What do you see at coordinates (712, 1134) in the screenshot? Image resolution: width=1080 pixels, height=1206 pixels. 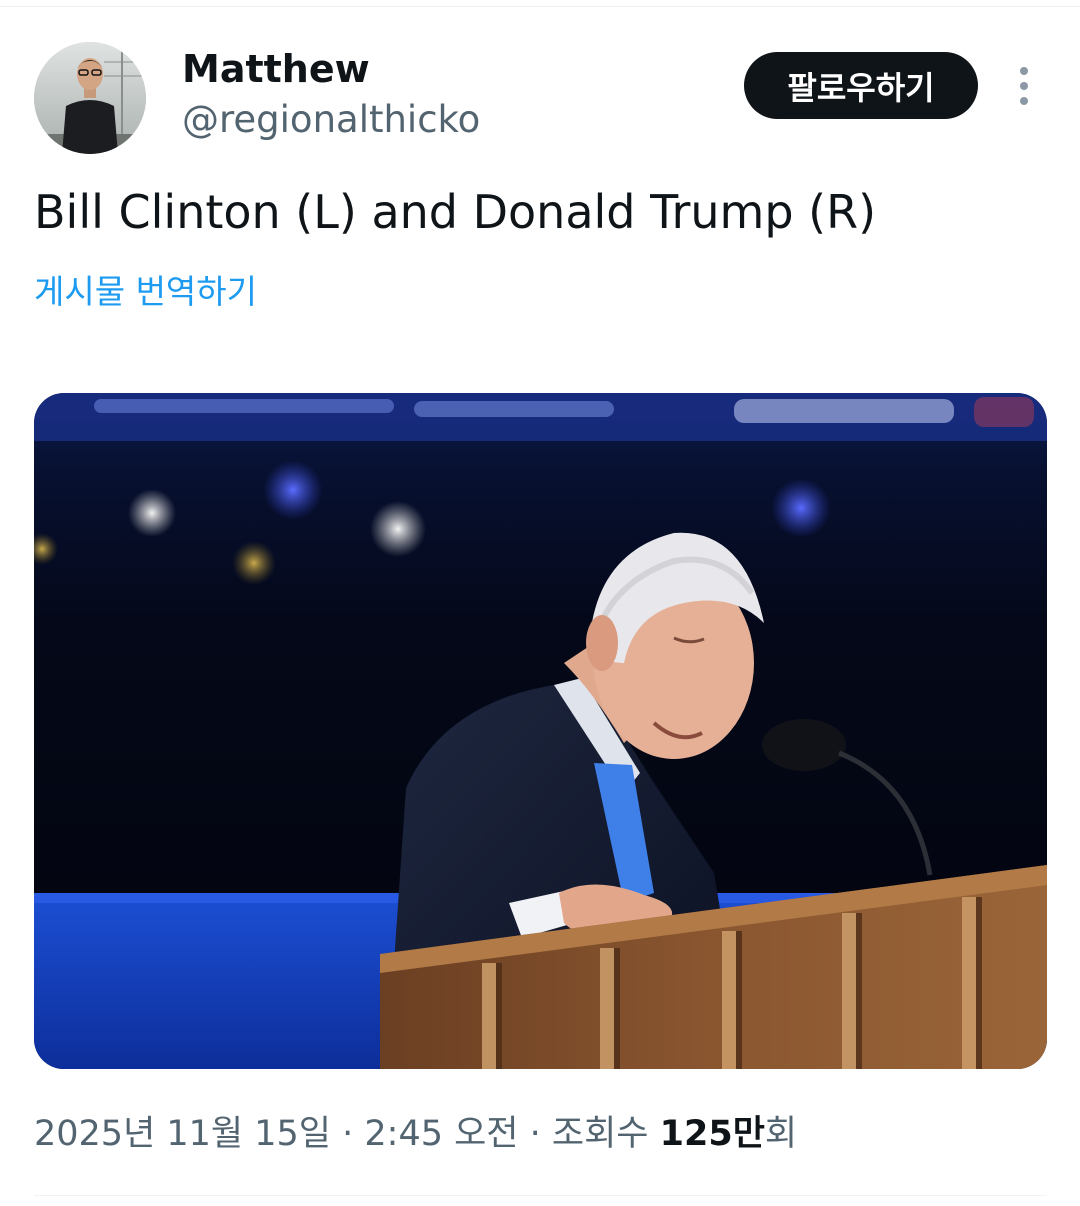 I see `views-count: 125만` at bounding box center [712, 1134].